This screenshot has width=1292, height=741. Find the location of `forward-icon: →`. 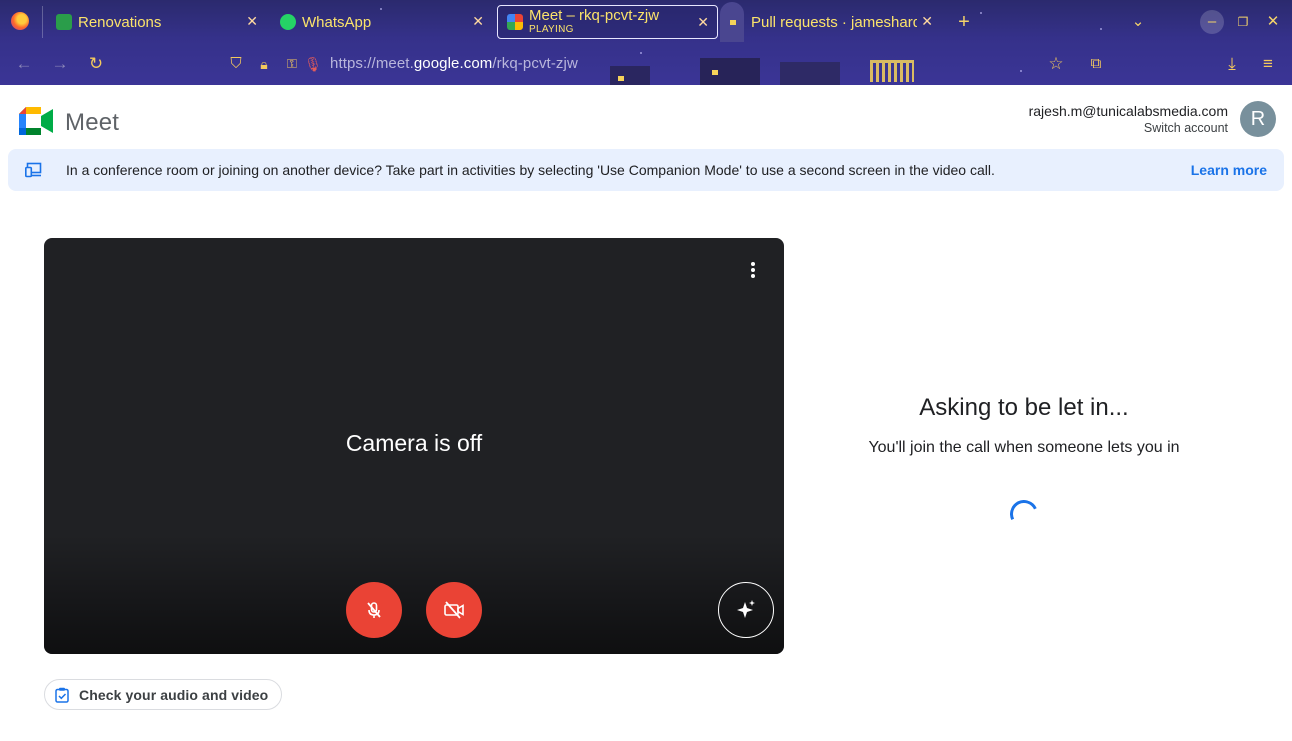

forward-icon: → is located at coordinates (60, 64).